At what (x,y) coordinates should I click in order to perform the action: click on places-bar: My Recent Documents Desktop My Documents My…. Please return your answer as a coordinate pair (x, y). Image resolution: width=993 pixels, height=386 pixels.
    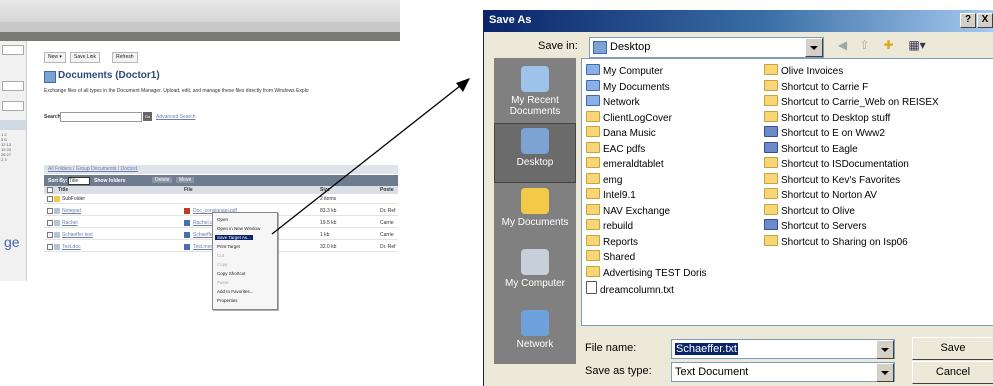
    Looking at the image, I should click on (535, 211).